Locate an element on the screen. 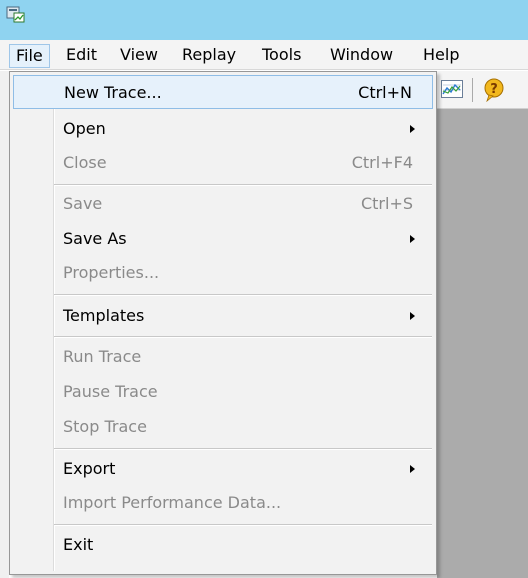  menu-replay: Replay is located at coordinates (209, 56).